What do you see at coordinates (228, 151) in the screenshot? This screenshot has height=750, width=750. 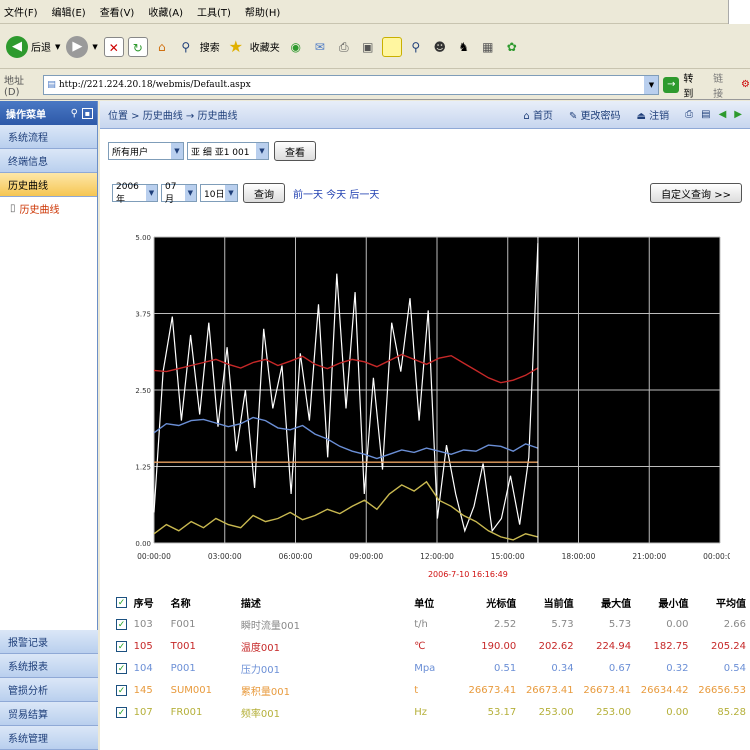 I see `device-select: 亚 细 亚1 001 ▼` at bounding box center [228, 151].